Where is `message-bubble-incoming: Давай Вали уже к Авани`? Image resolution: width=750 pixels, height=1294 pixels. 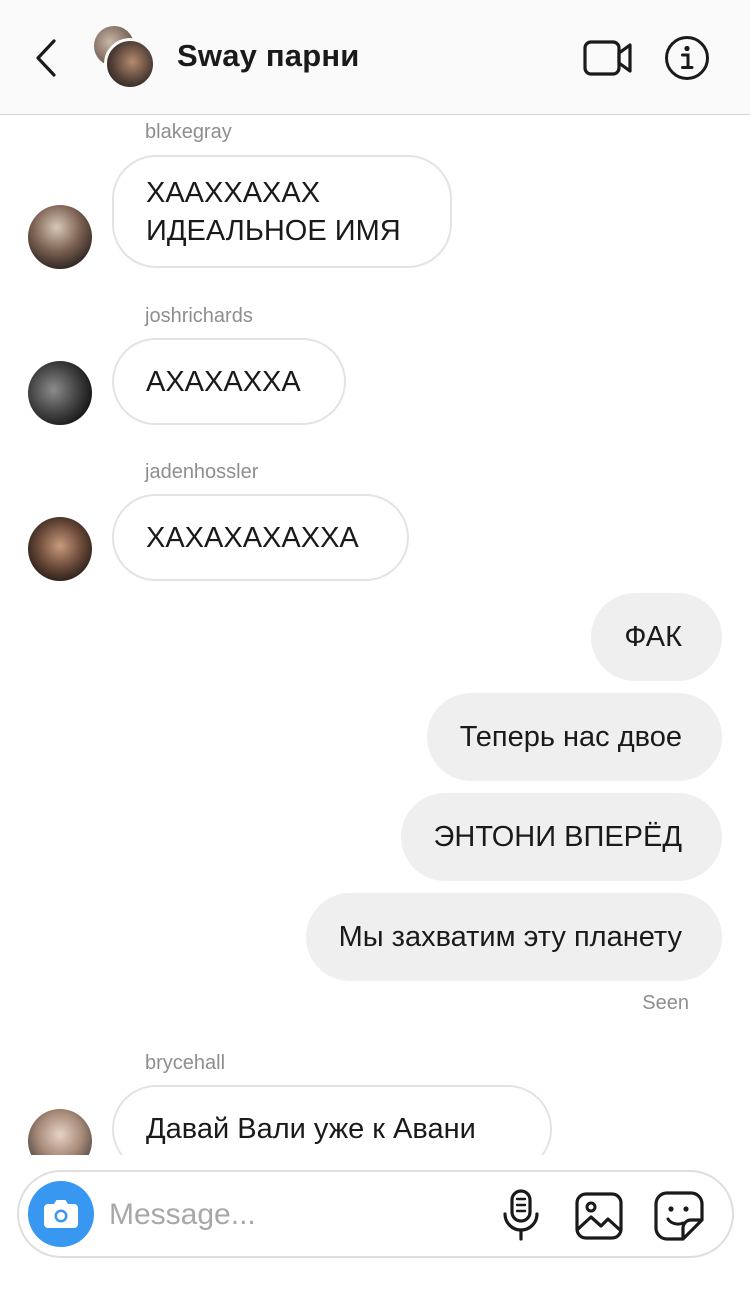
message-bubble-incoming: Давай Вали уже к Авани is located at coordinates (332, 1120).